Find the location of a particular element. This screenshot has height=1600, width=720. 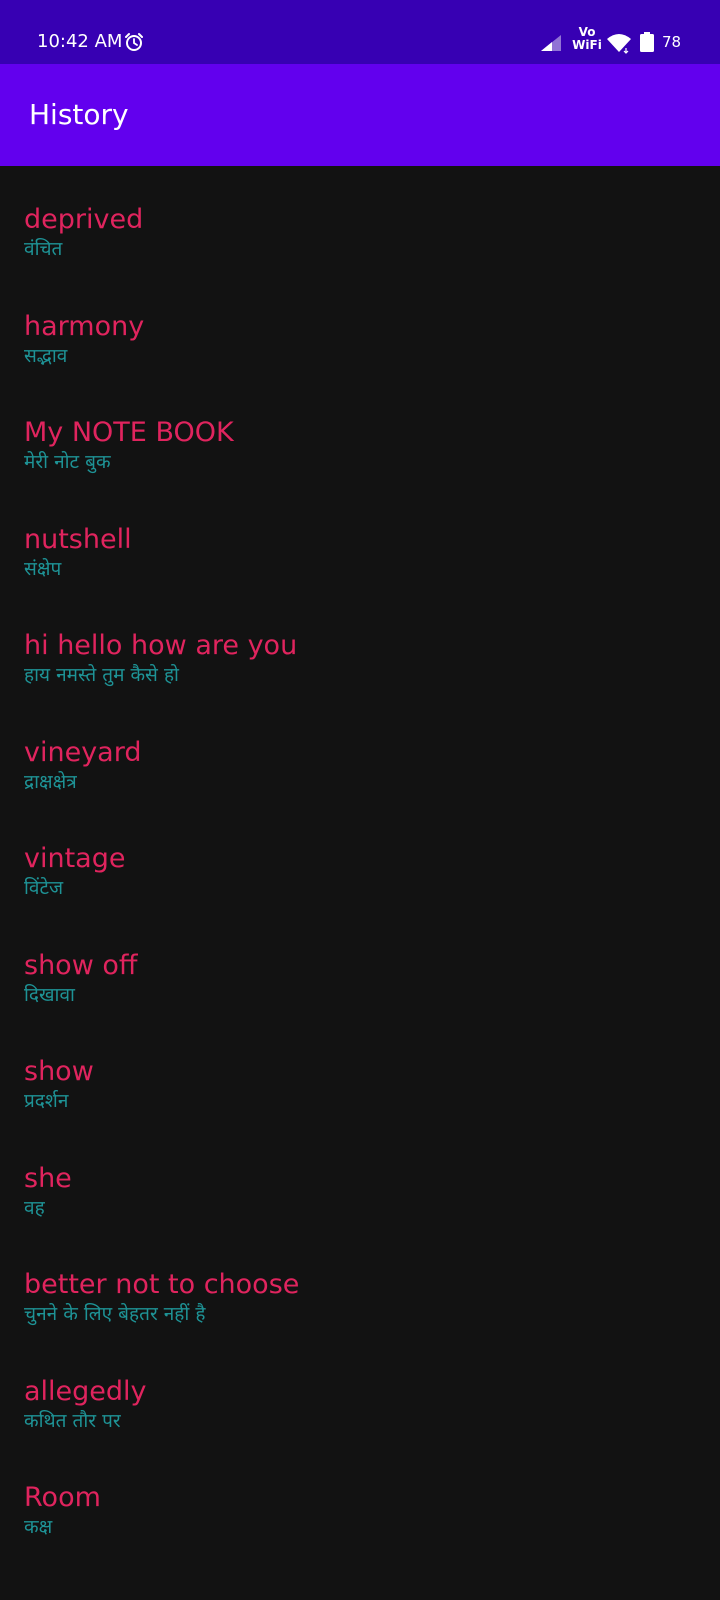

history-item-word: deprived is located at coordinates (84, 219).